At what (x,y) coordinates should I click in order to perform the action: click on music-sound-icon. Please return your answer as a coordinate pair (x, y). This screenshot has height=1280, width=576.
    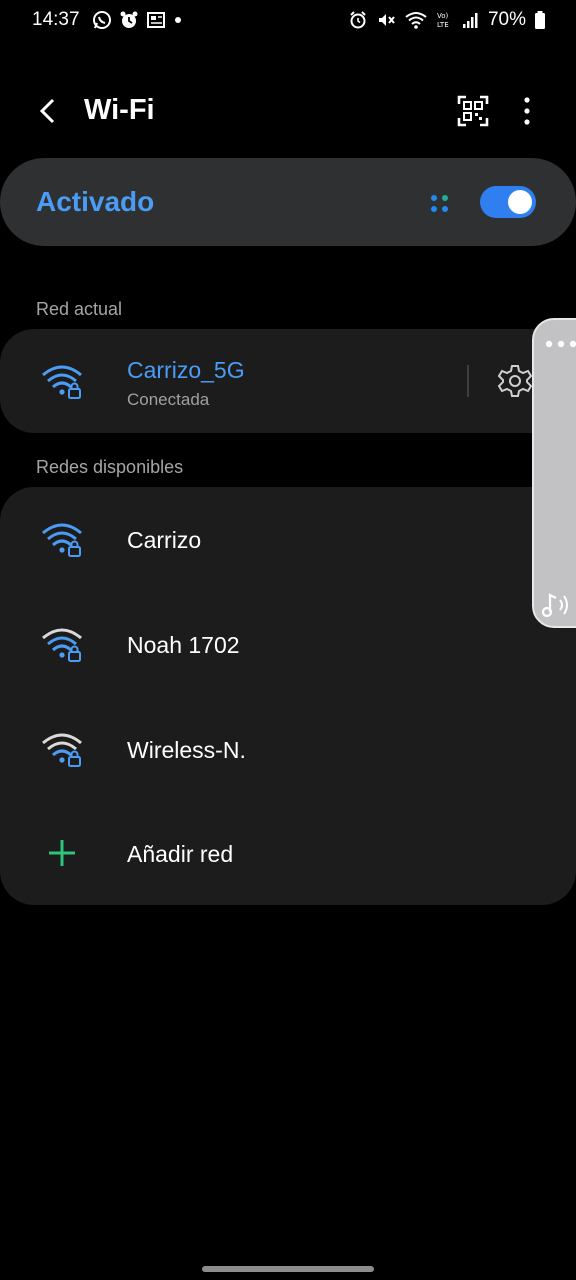
    Looking at the image, I should click on (555, 605).